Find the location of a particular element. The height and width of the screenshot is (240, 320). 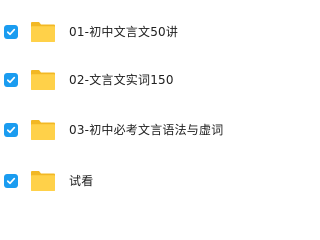

file-row-1: 01-初中文言文50讲 is located at coordinates (121, 33).